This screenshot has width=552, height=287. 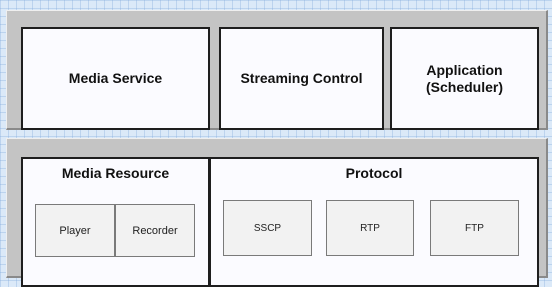 I want to click on player-component: Player, so click(x=75, y=230).